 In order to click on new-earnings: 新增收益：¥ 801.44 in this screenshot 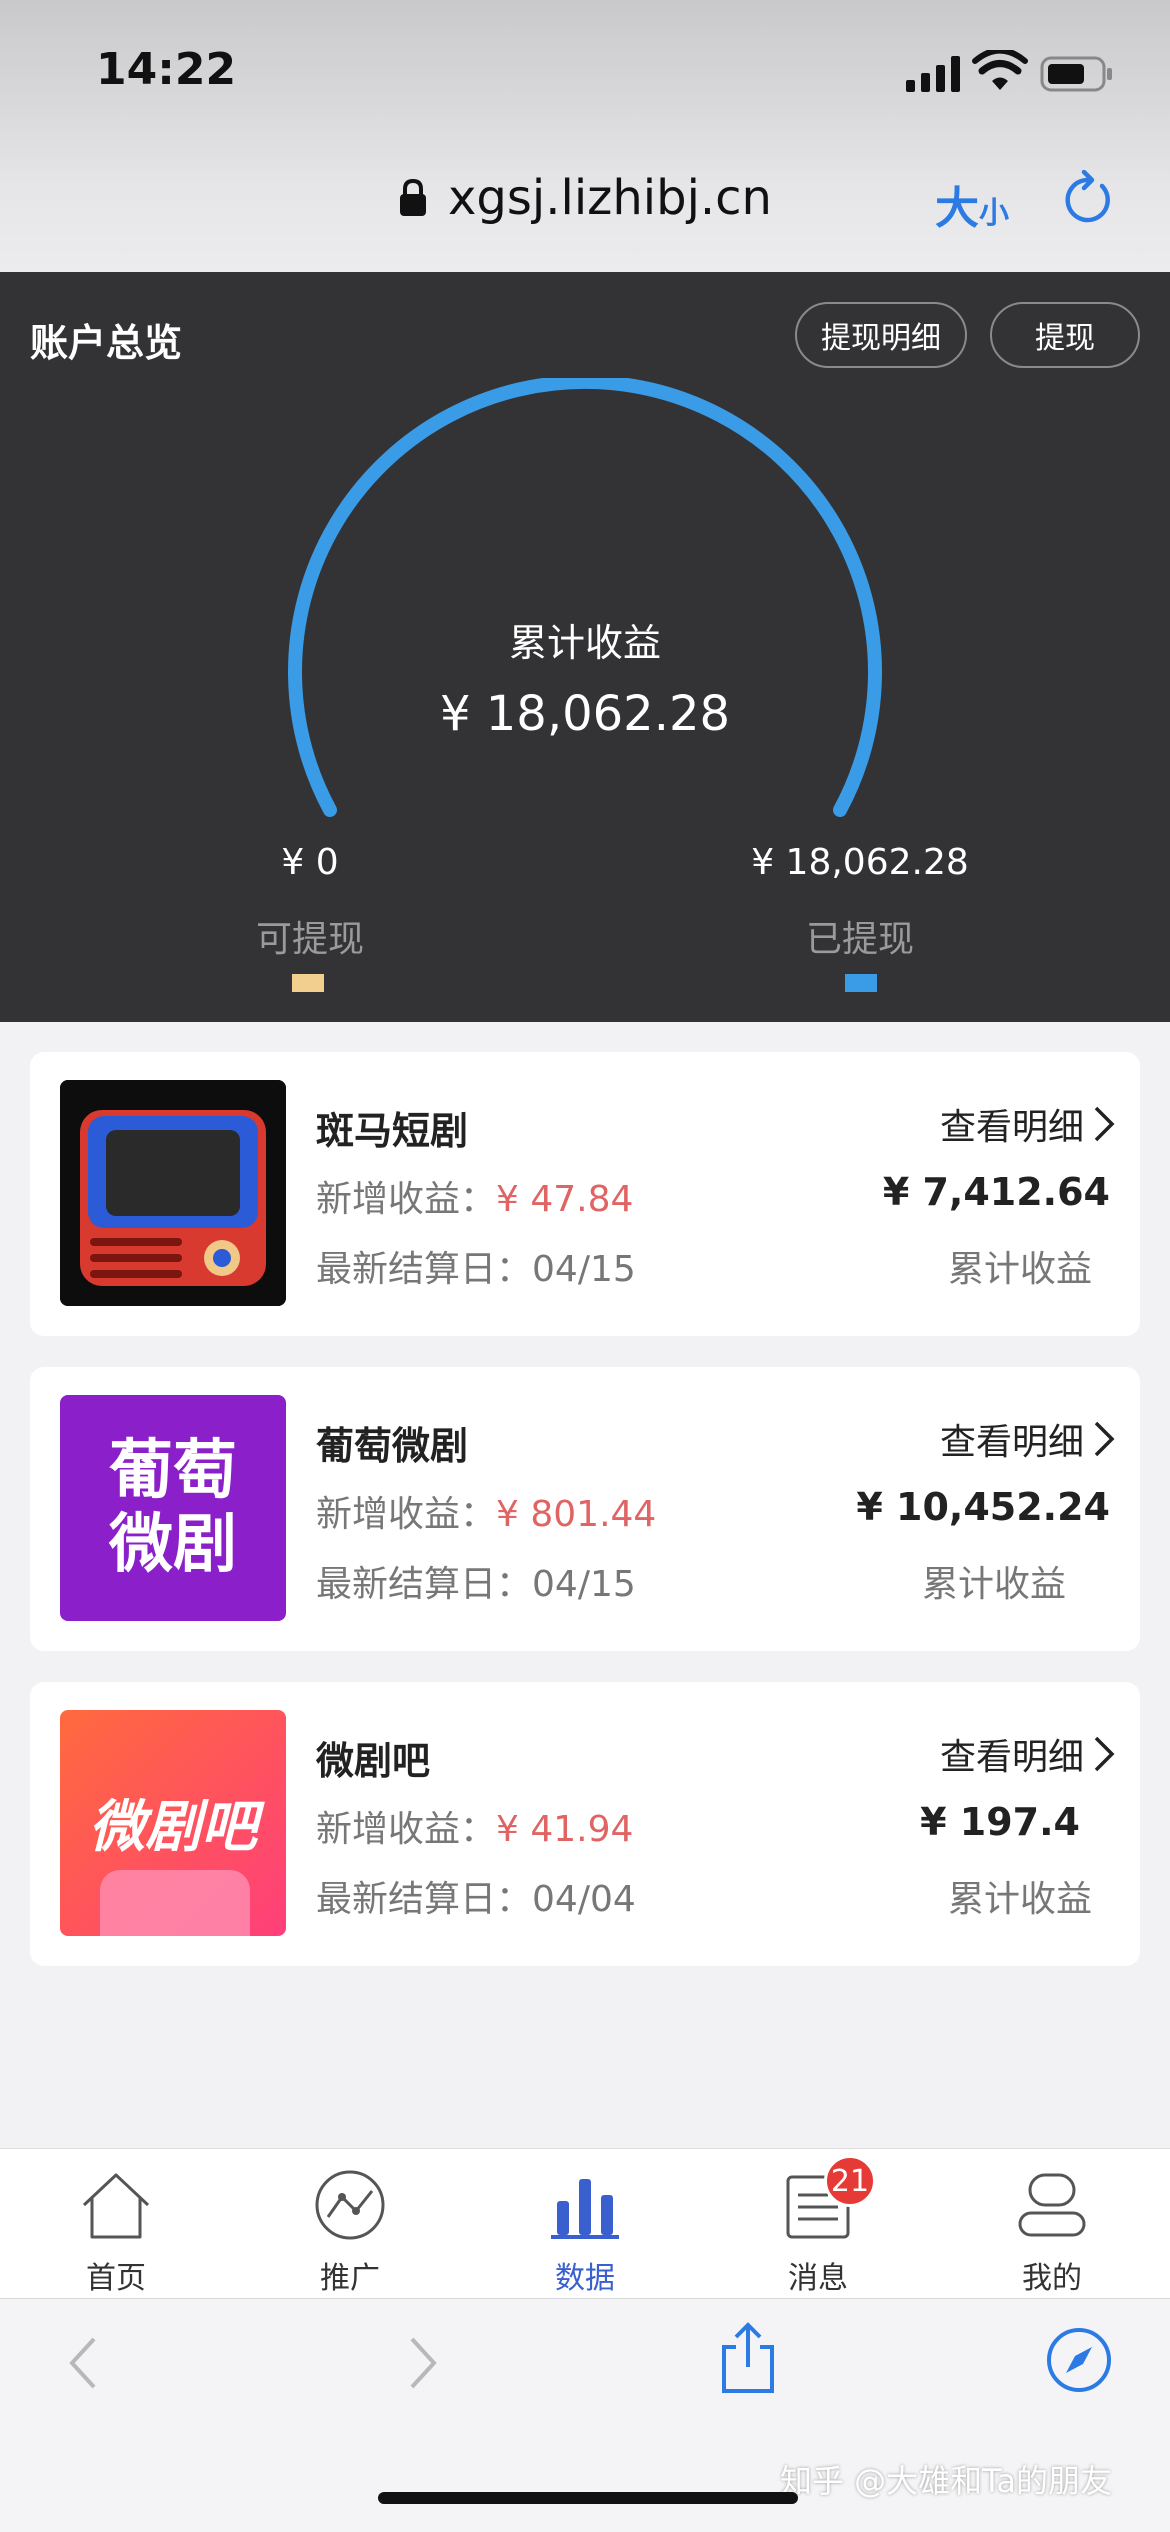, I will do `click(486, 1511)`.